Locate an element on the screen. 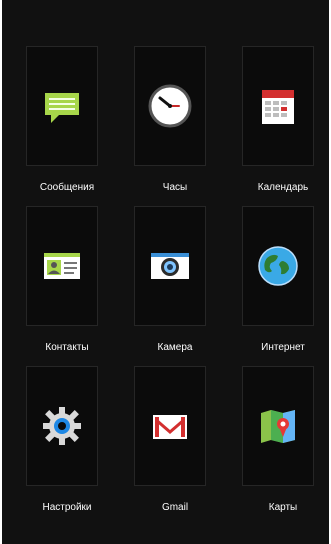 This screenshot has width=331, height=544. app-camera: Камера is located at coordinates (168, 256).